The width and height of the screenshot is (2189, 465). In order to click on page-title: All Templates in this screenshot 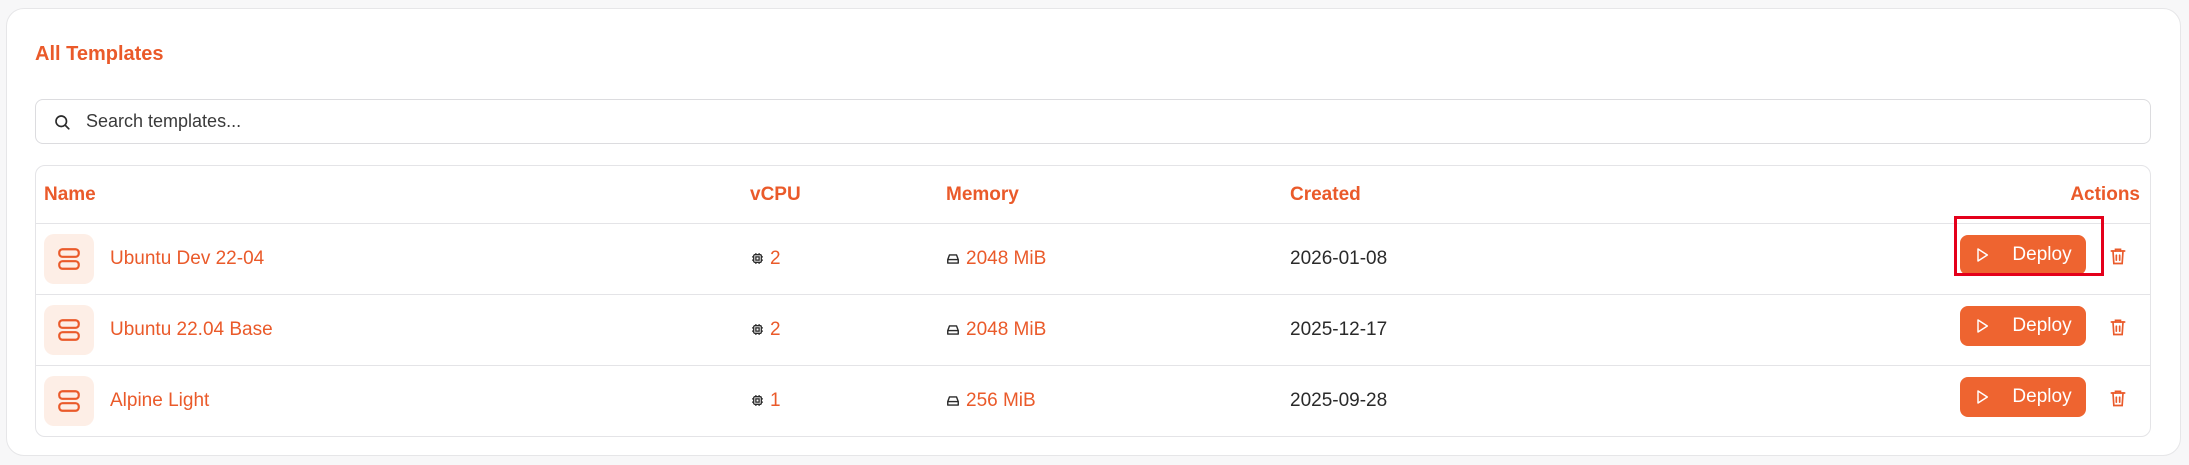, I will do `click(99, 54)`.